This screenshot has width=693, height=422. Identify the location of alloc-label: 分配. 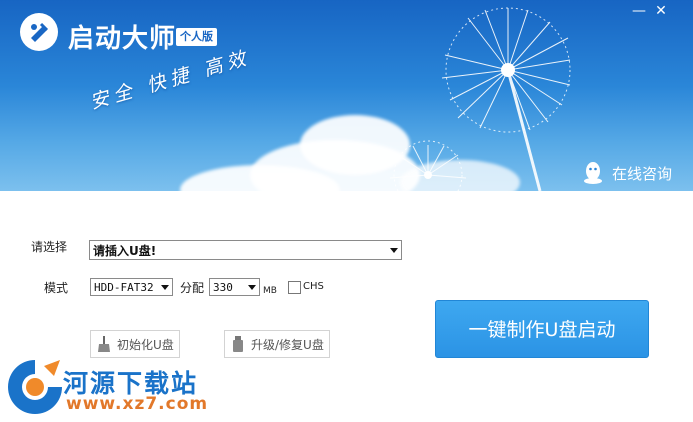
(192, 288).